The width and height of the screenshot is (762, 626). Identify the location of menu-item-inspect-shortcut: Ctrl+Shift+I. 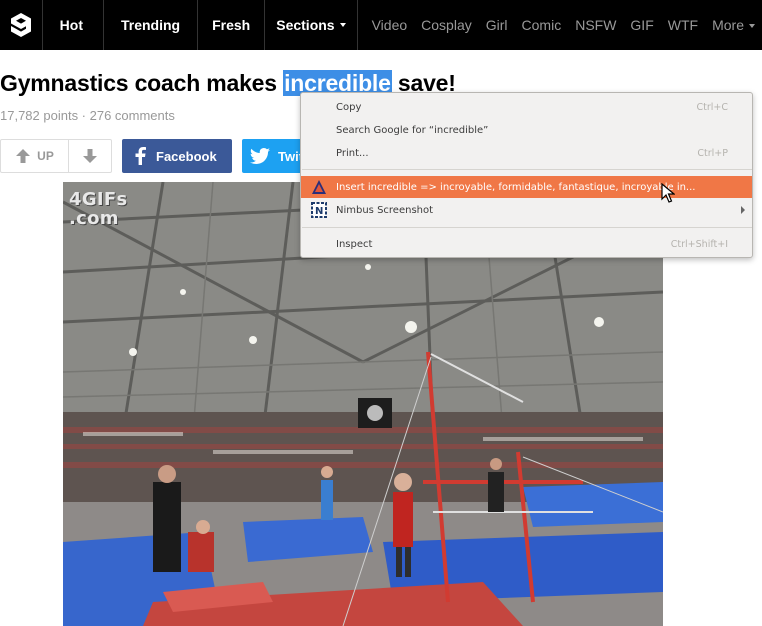
(699, 244).